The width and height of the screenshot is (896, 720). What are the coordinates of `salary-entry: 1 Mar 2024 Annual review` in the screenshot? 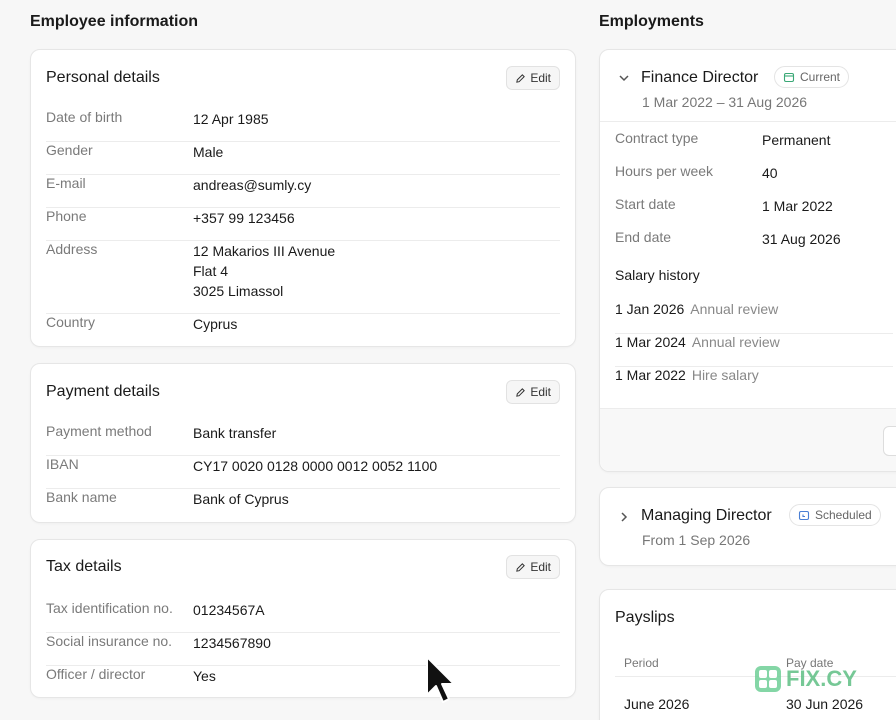 It's located at (697, 342).